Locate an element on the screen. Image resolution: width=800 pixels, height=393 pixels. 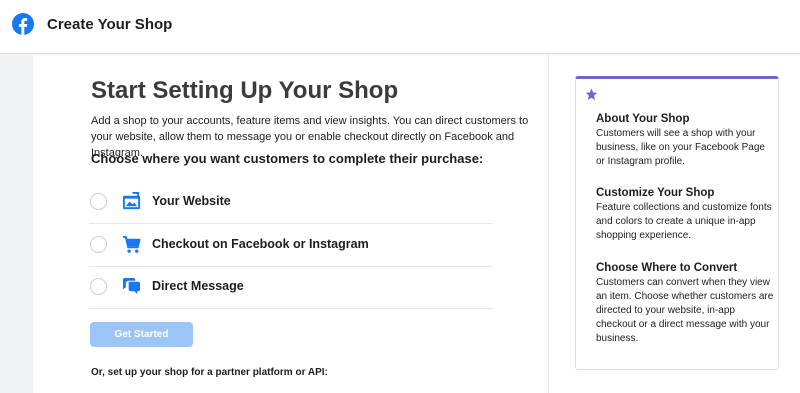
option-your-website: Your Website is located at coordinates (291, 203).